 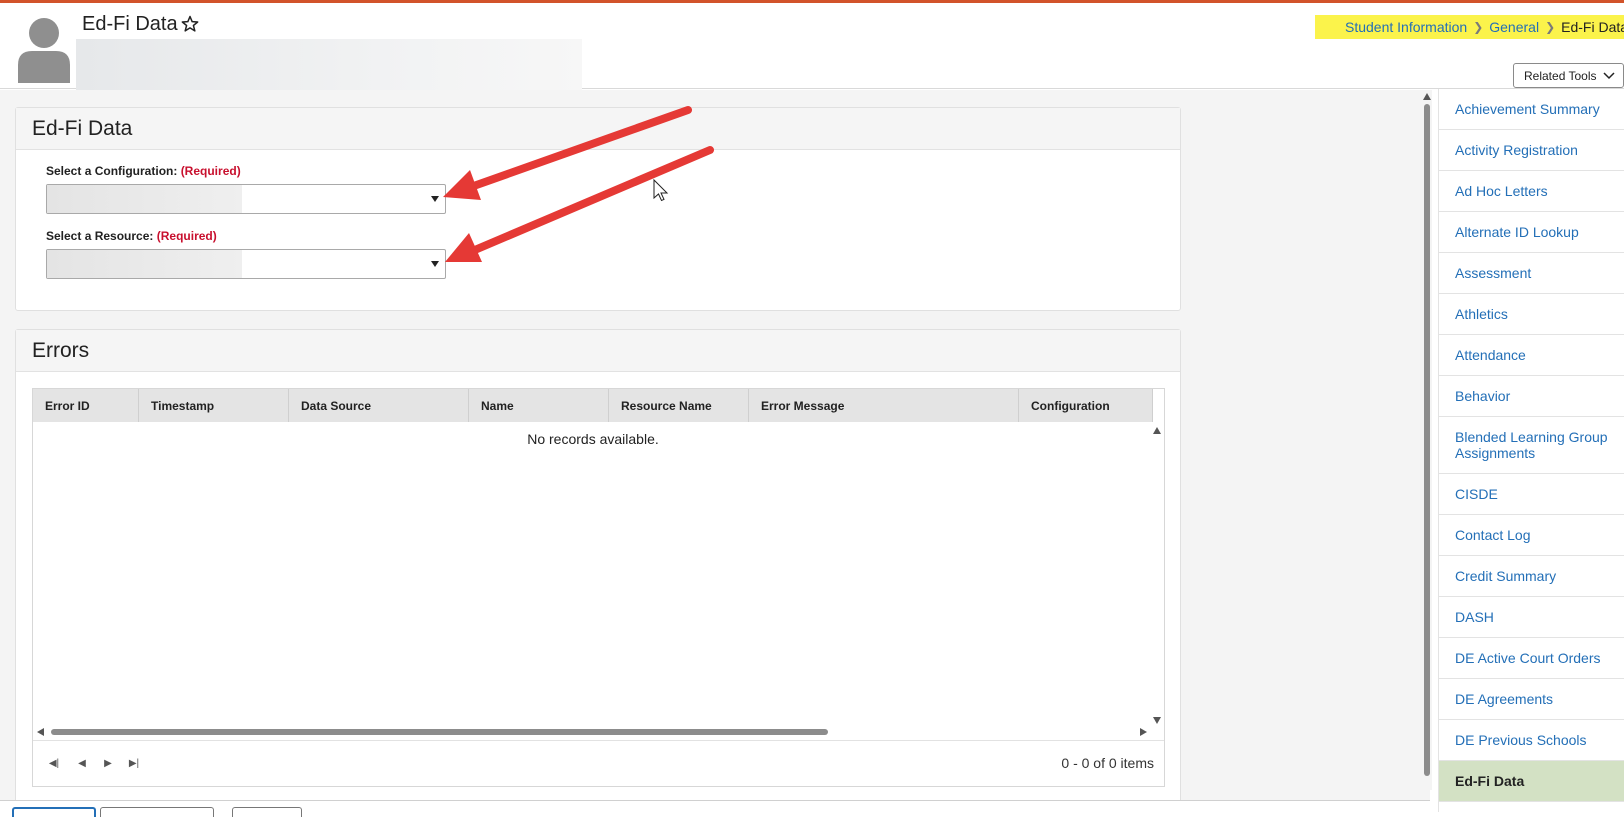 I want to click on sidebar-item-blended-learning: Blended Learning Group Assignments, so click(x=1531, y=445).